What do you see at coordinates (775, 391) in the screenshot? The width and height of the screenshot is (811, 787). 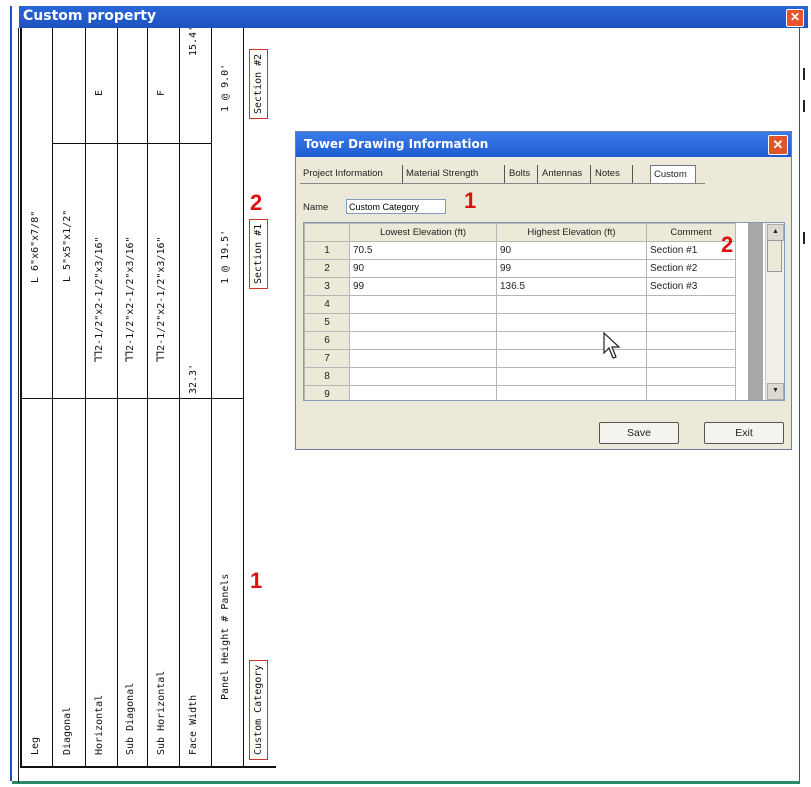 I see `scroll-down-button: ▼` at bounding box center [775, 391].